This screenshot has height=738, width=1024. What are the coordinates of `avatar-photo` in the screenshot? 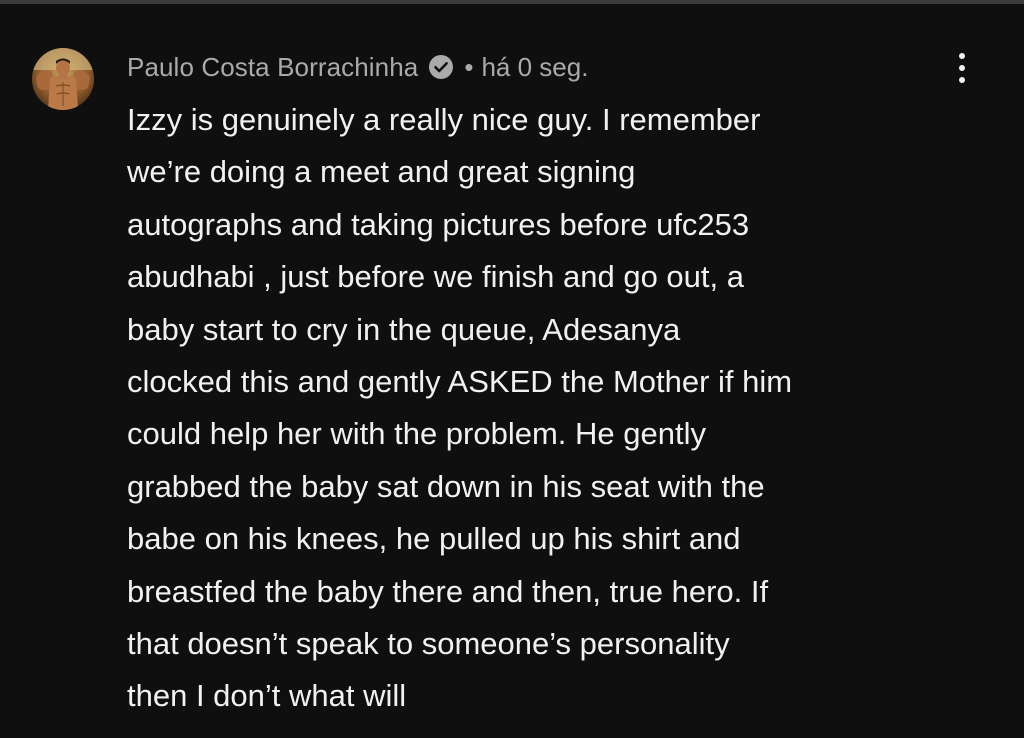 It's located at (63, 79).